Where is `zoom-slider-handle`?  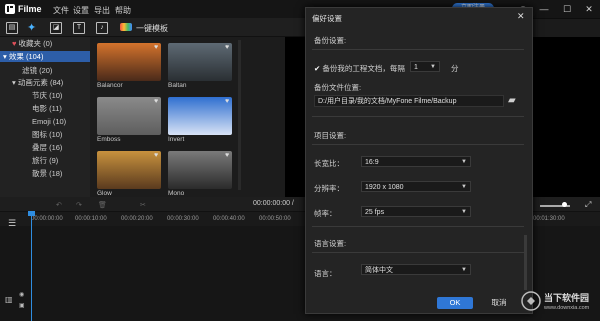
zoom-slider-handle is located at coordinates (564, 204).